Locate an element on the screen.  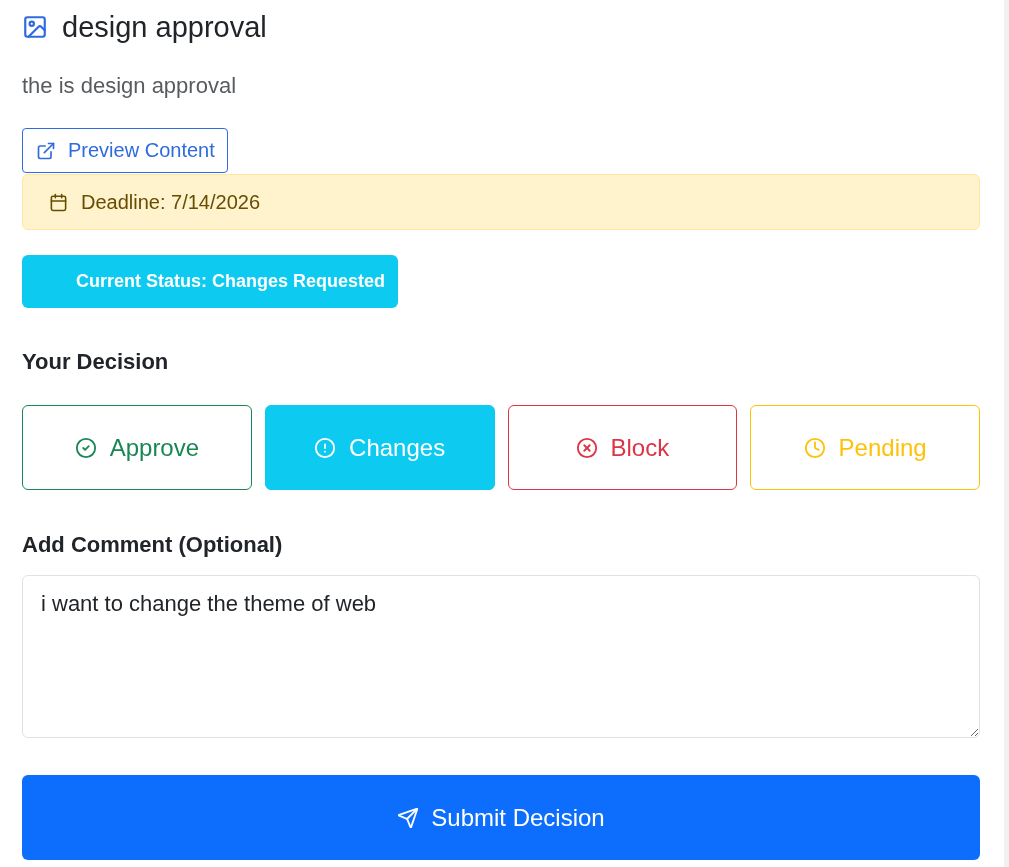
external-link-icon is located at coordinates (46, 150).